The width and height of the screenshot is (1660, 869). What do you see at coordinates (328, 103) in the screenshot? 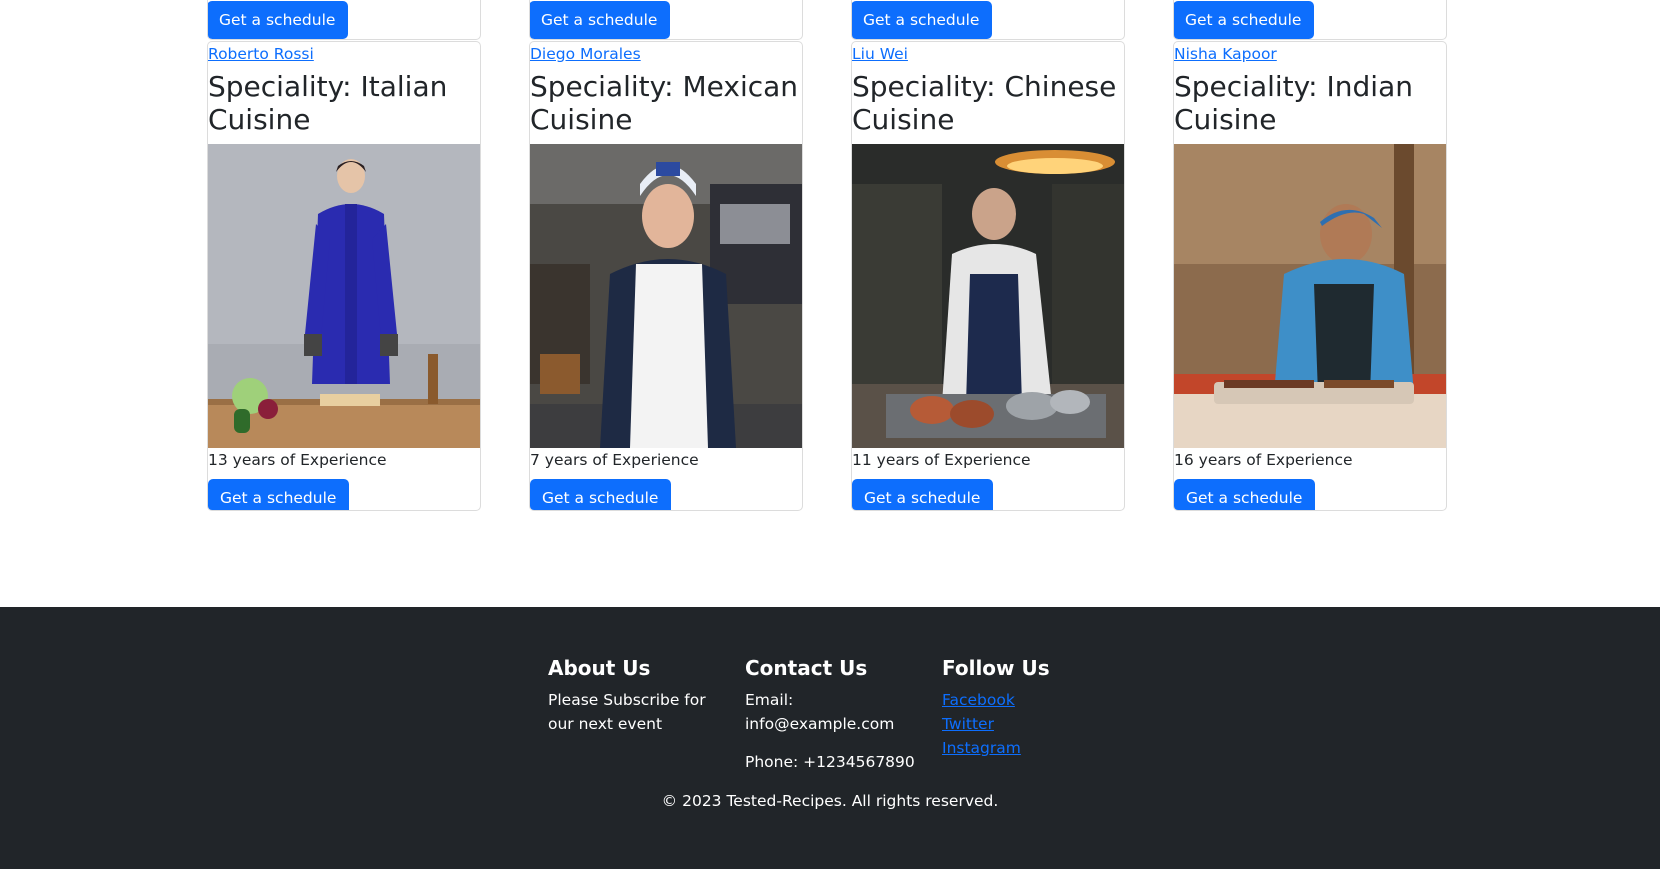
I see `chef-speciality: Speciality: Italian Cuisine` at bounding box center [328, 103].